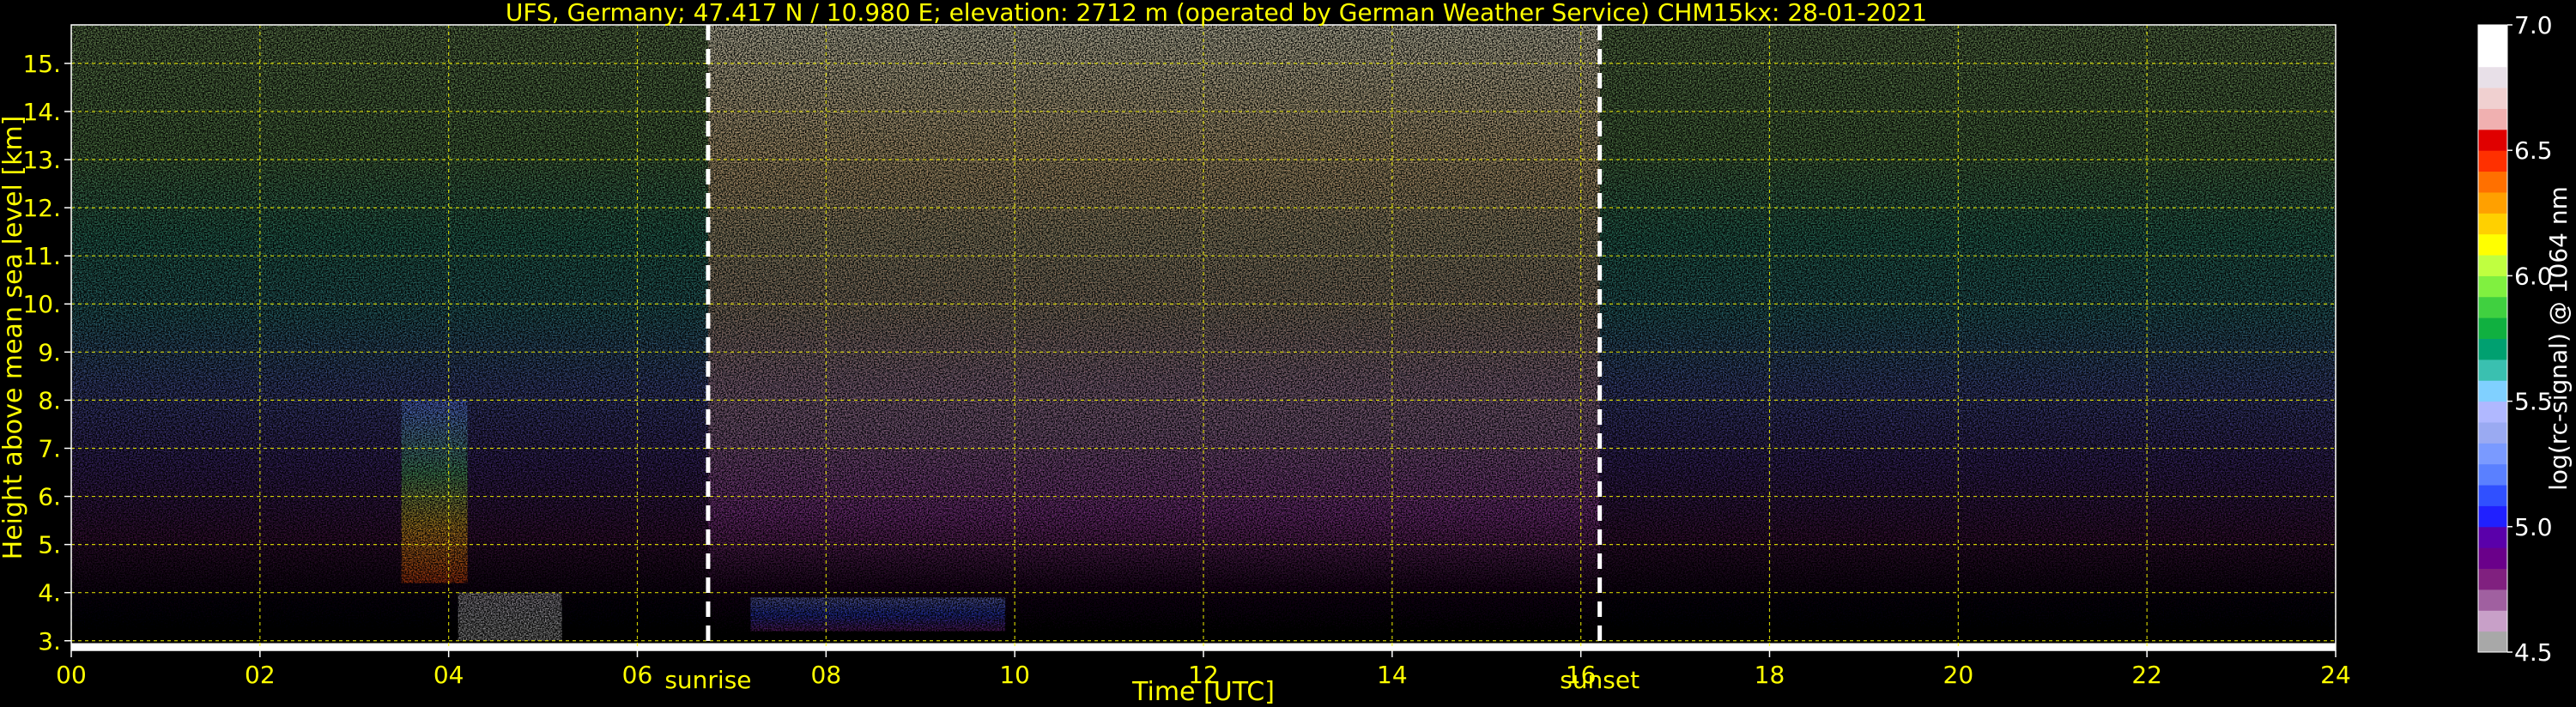 This screenshot has width=2576, height=707. What do you see at coordinates (49, 545) in the screenshot?
I see `y-tick-label: 5.` at bounding box center [49, 545].